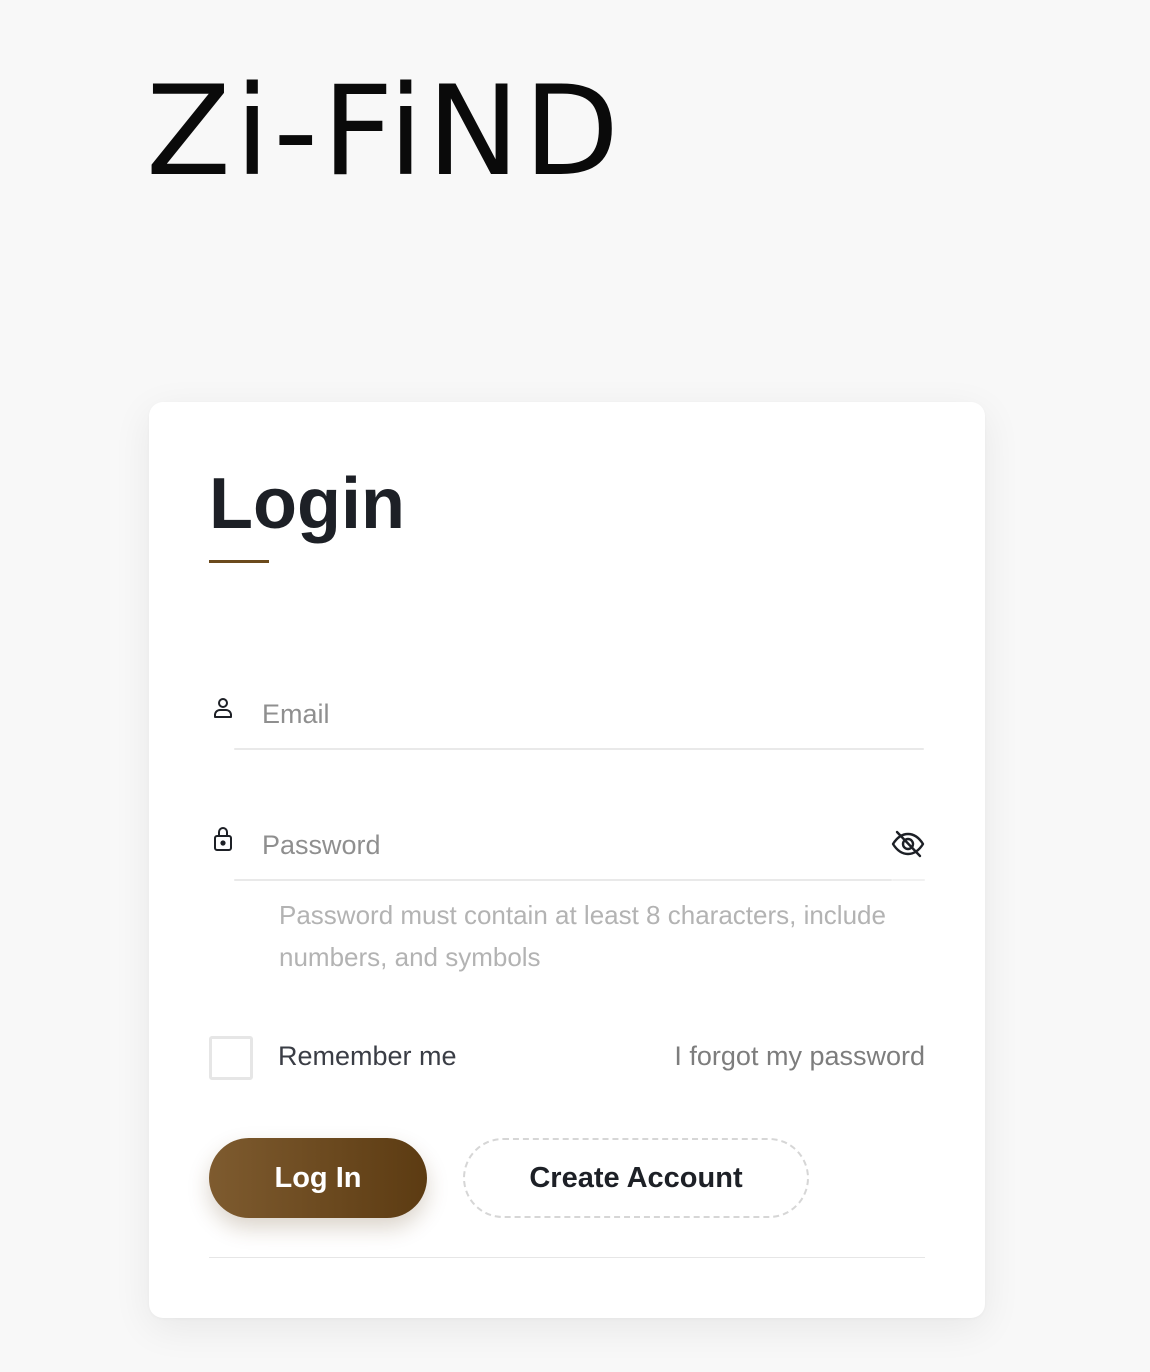 The height and width of the screenshot is (1372, 1150). What do you see at coordinates (239, 561) in the screenshot?
I see `title-underline` at bounding box center [239, 561].